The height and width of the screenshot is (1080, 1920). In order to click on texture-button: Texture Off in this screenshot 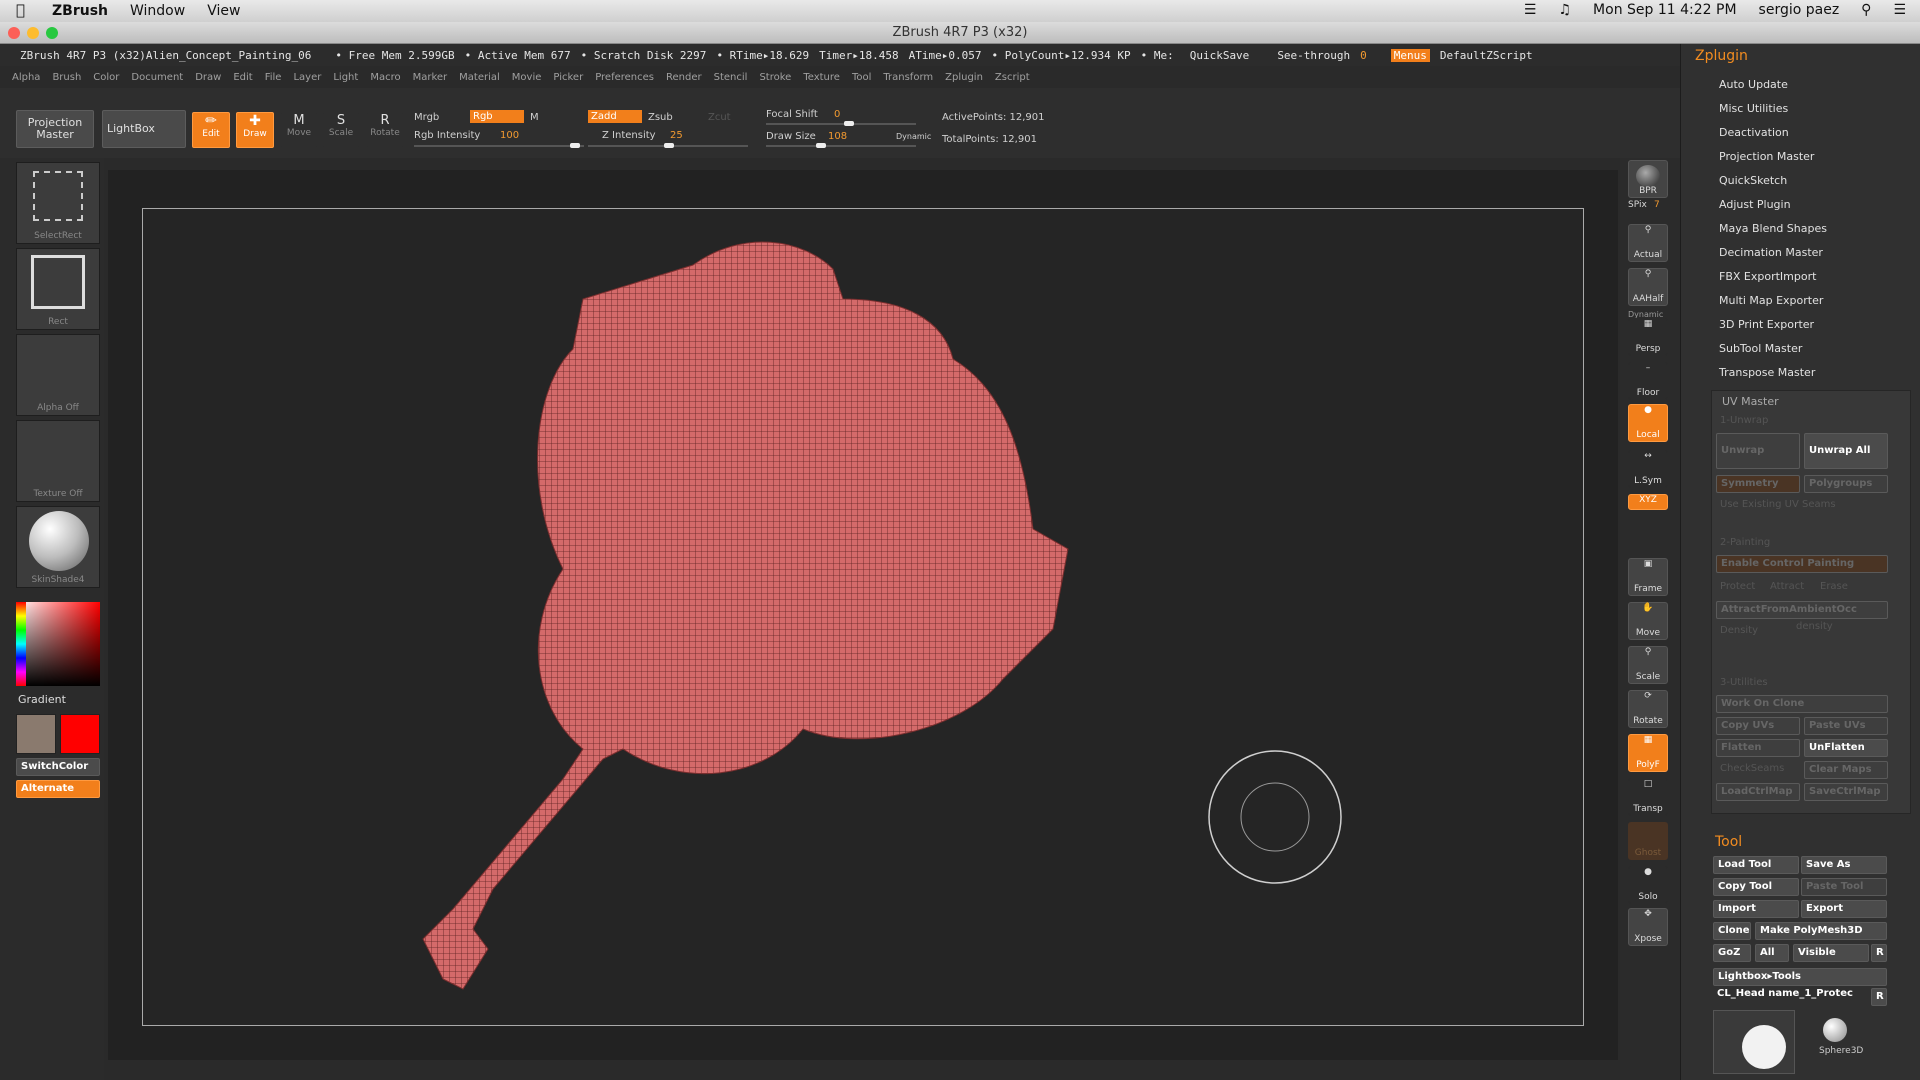, I will do `click(58, 461)`.